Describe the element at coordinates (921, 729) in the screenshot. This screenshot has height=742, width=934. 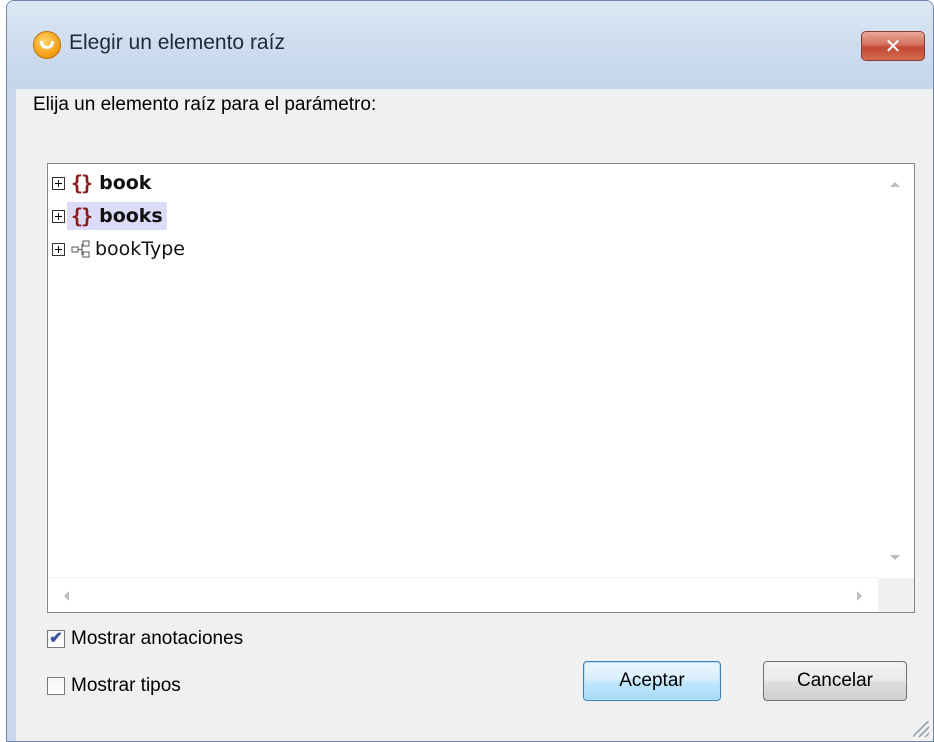
I see `resize-grip-icon` at that location.